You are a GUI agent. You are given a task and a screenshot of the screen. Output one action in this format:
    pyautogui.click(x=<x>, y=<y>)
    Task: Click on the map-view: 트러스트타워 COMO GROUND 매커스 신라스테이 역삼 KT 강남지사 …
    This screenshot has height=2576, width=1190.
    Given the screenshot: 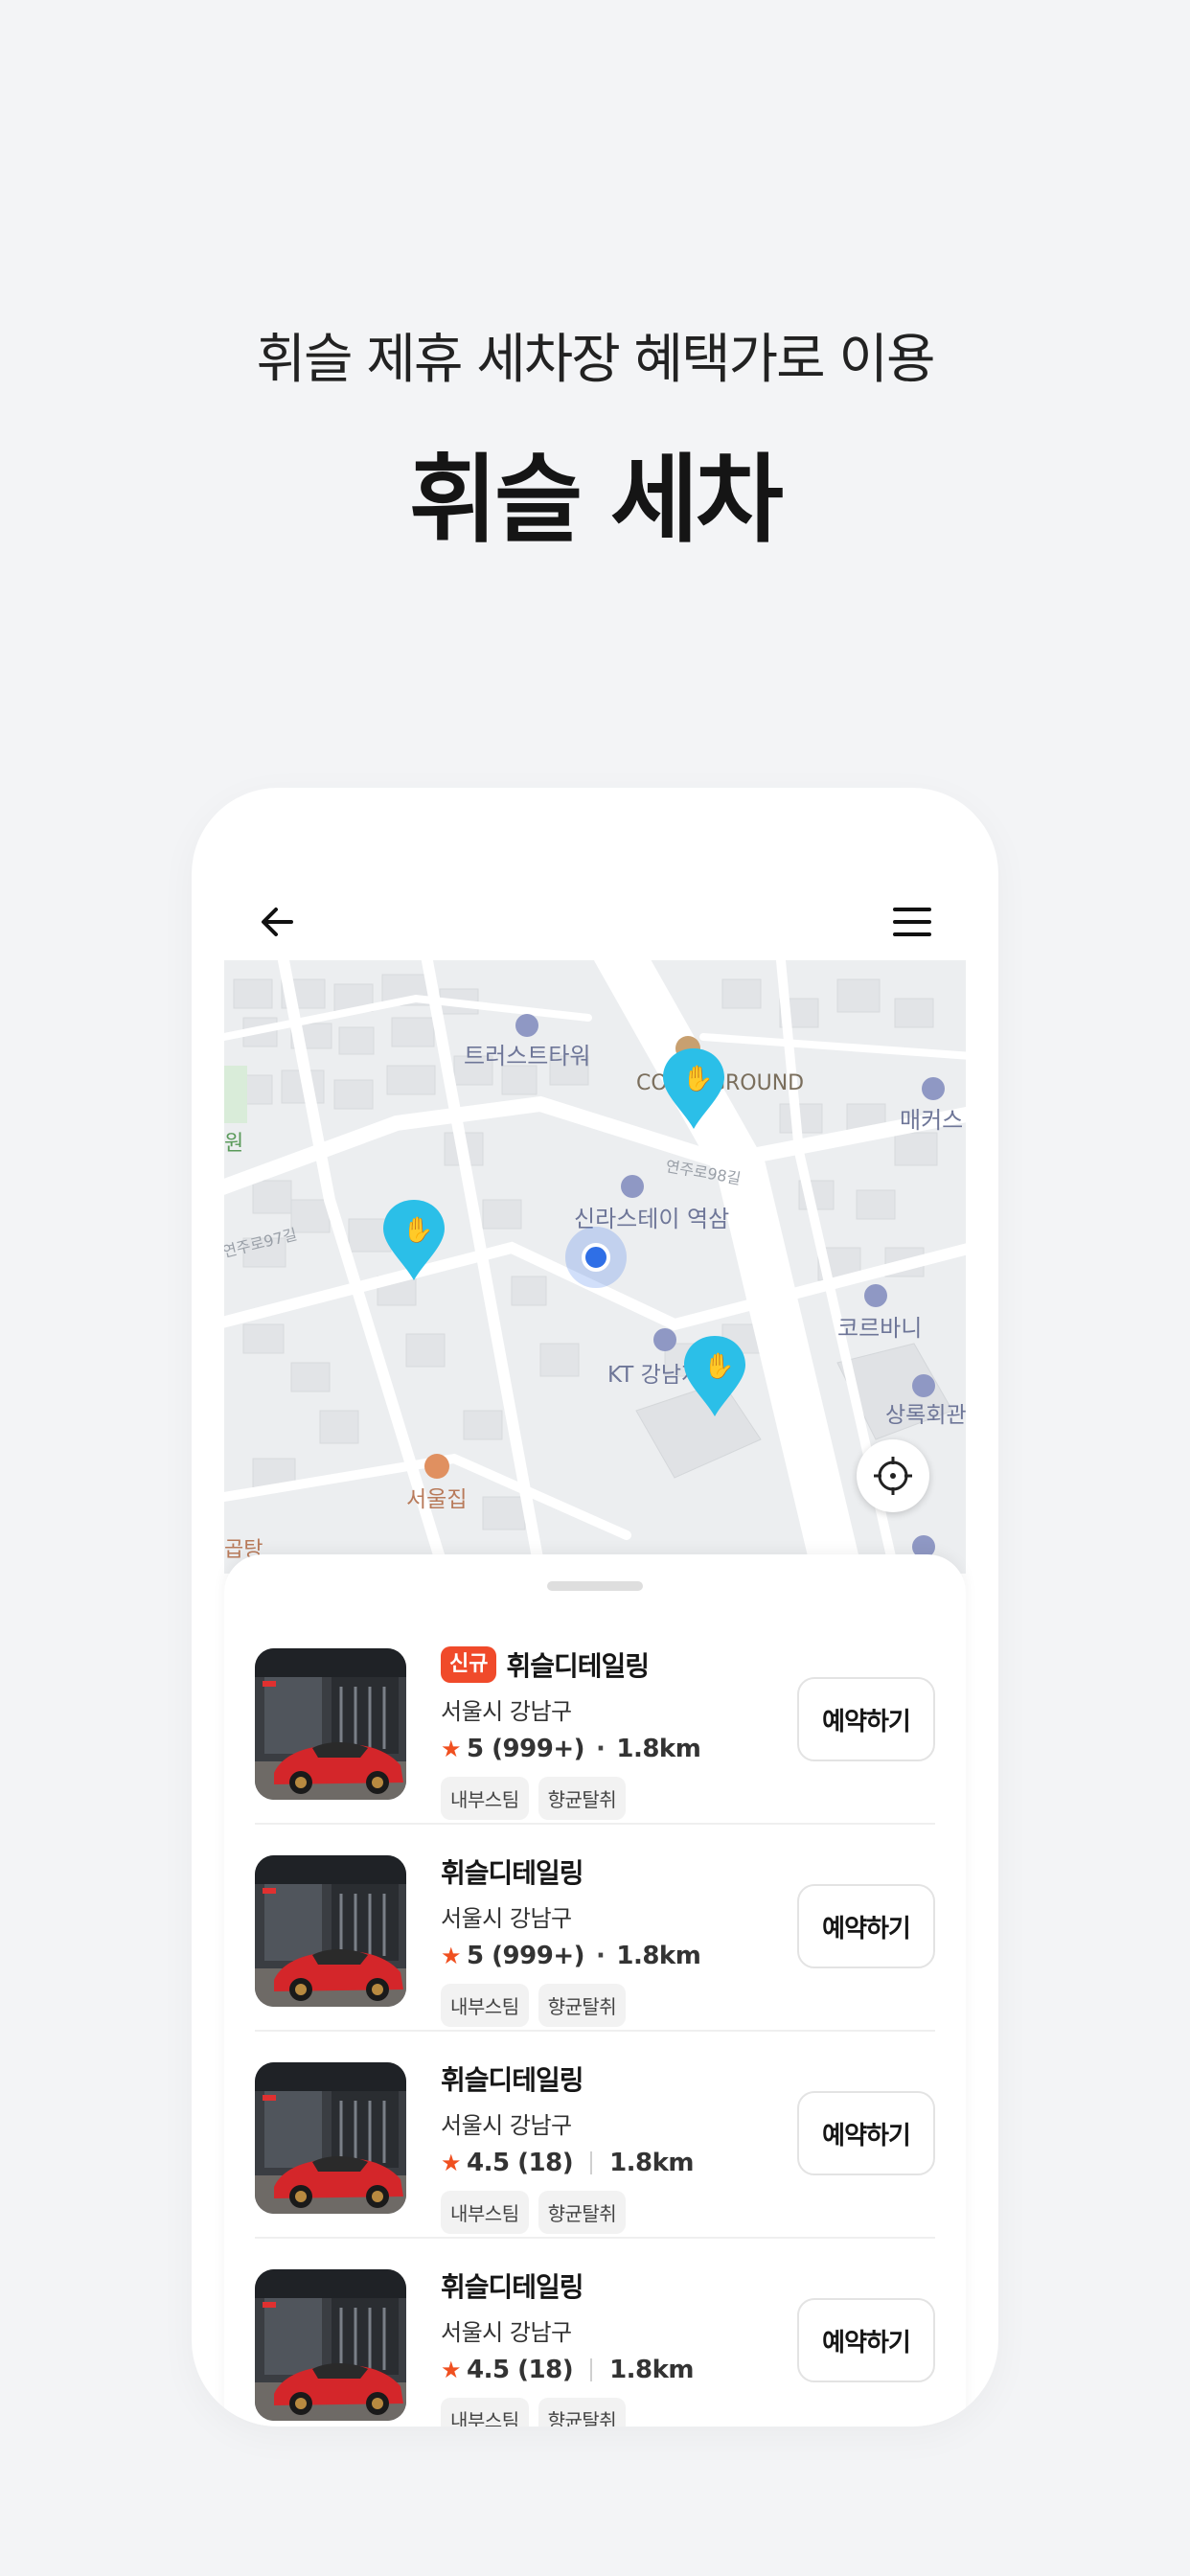 What is the action you would take?
    pyautogui.click(x=595, y=1267)
    